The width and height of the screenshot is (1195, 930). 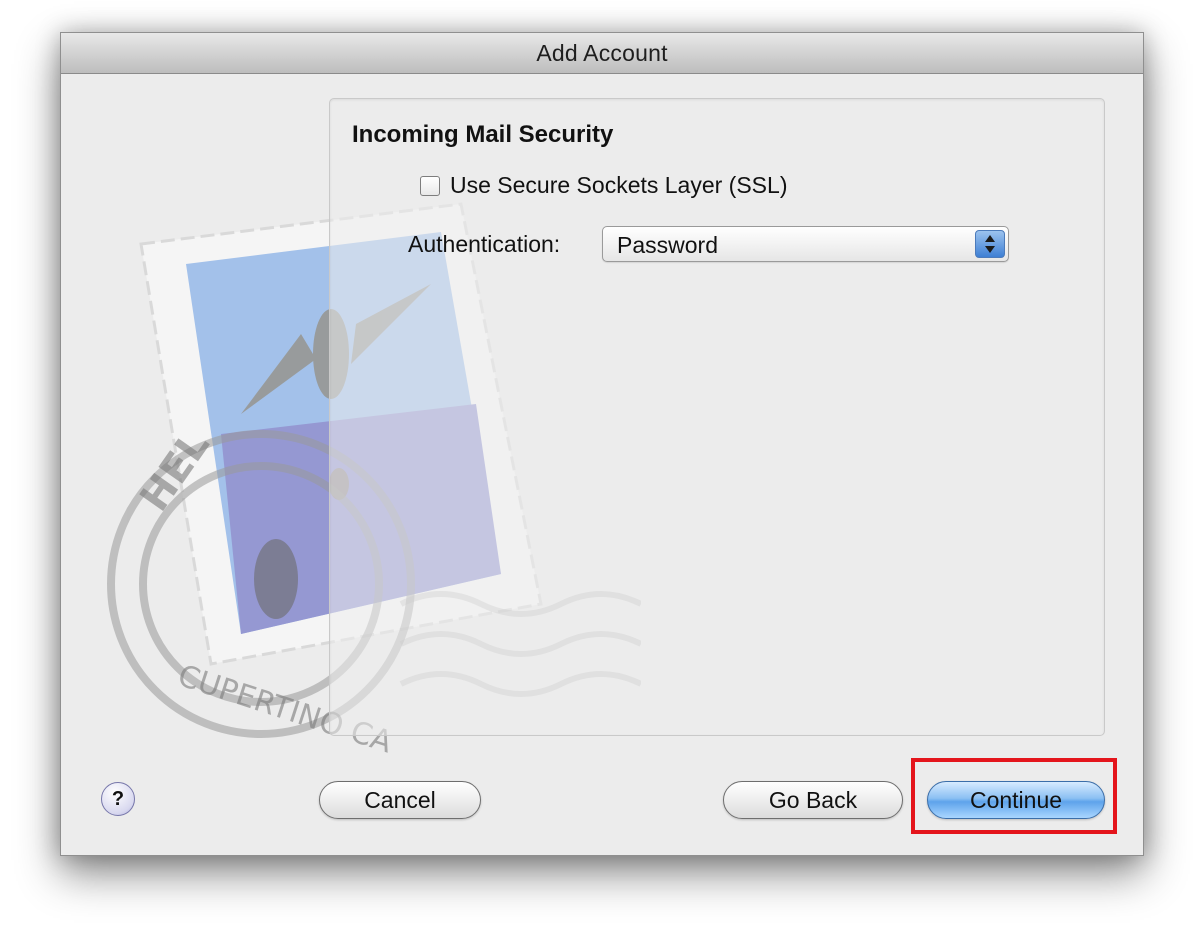 What do you see at coordinates (484, 244) in the screenshot?
I see `authentication-label: Authentication:` at bounding box center [484, 244].